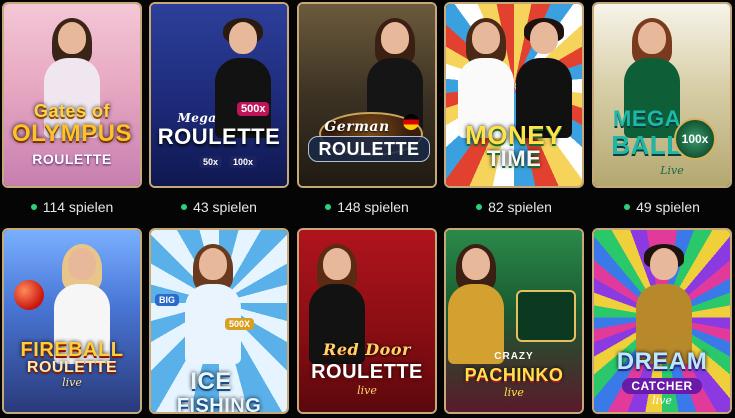 The width and height of the screenshot is (735, 418). Describe the element at coordinates (662, 361) in the screenshot. I see `game-title-line1: DREAM` at that location.